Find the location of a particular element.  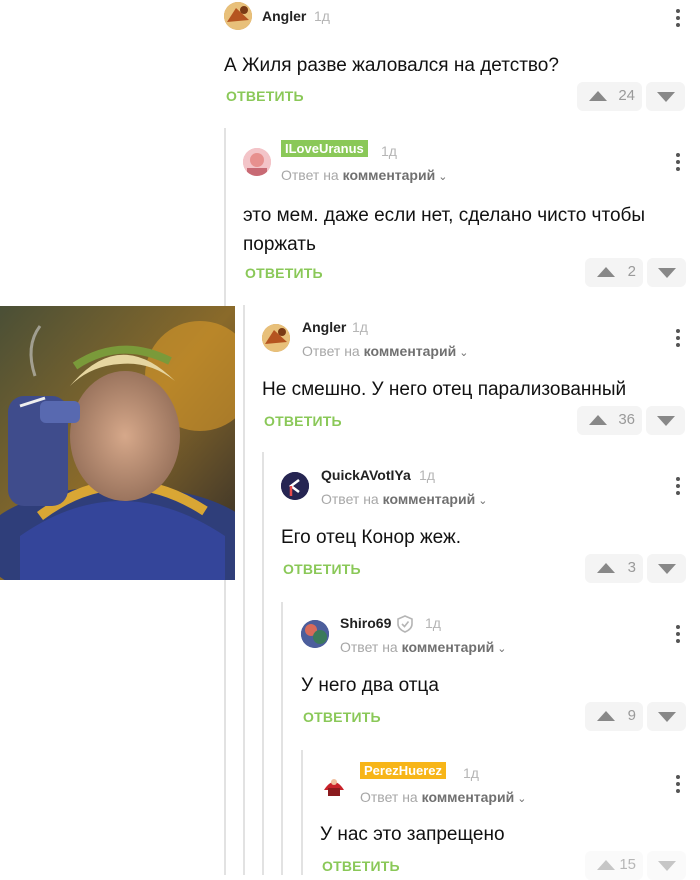

upvote-button: 36 is located at coordinates (609, 420).